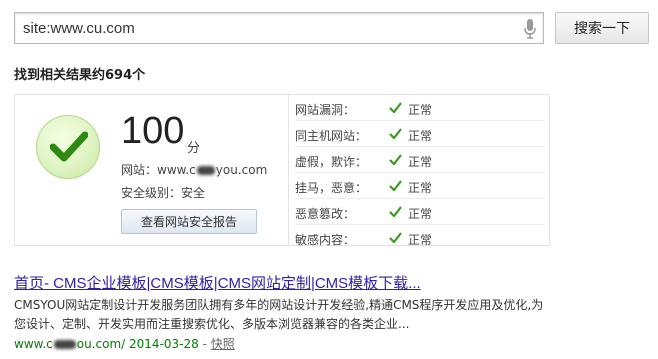 The height and width of the screenshot is (359, 658). Describe the element at coordinates (279, 28) in the screenshot. I see `search-input` at that location.